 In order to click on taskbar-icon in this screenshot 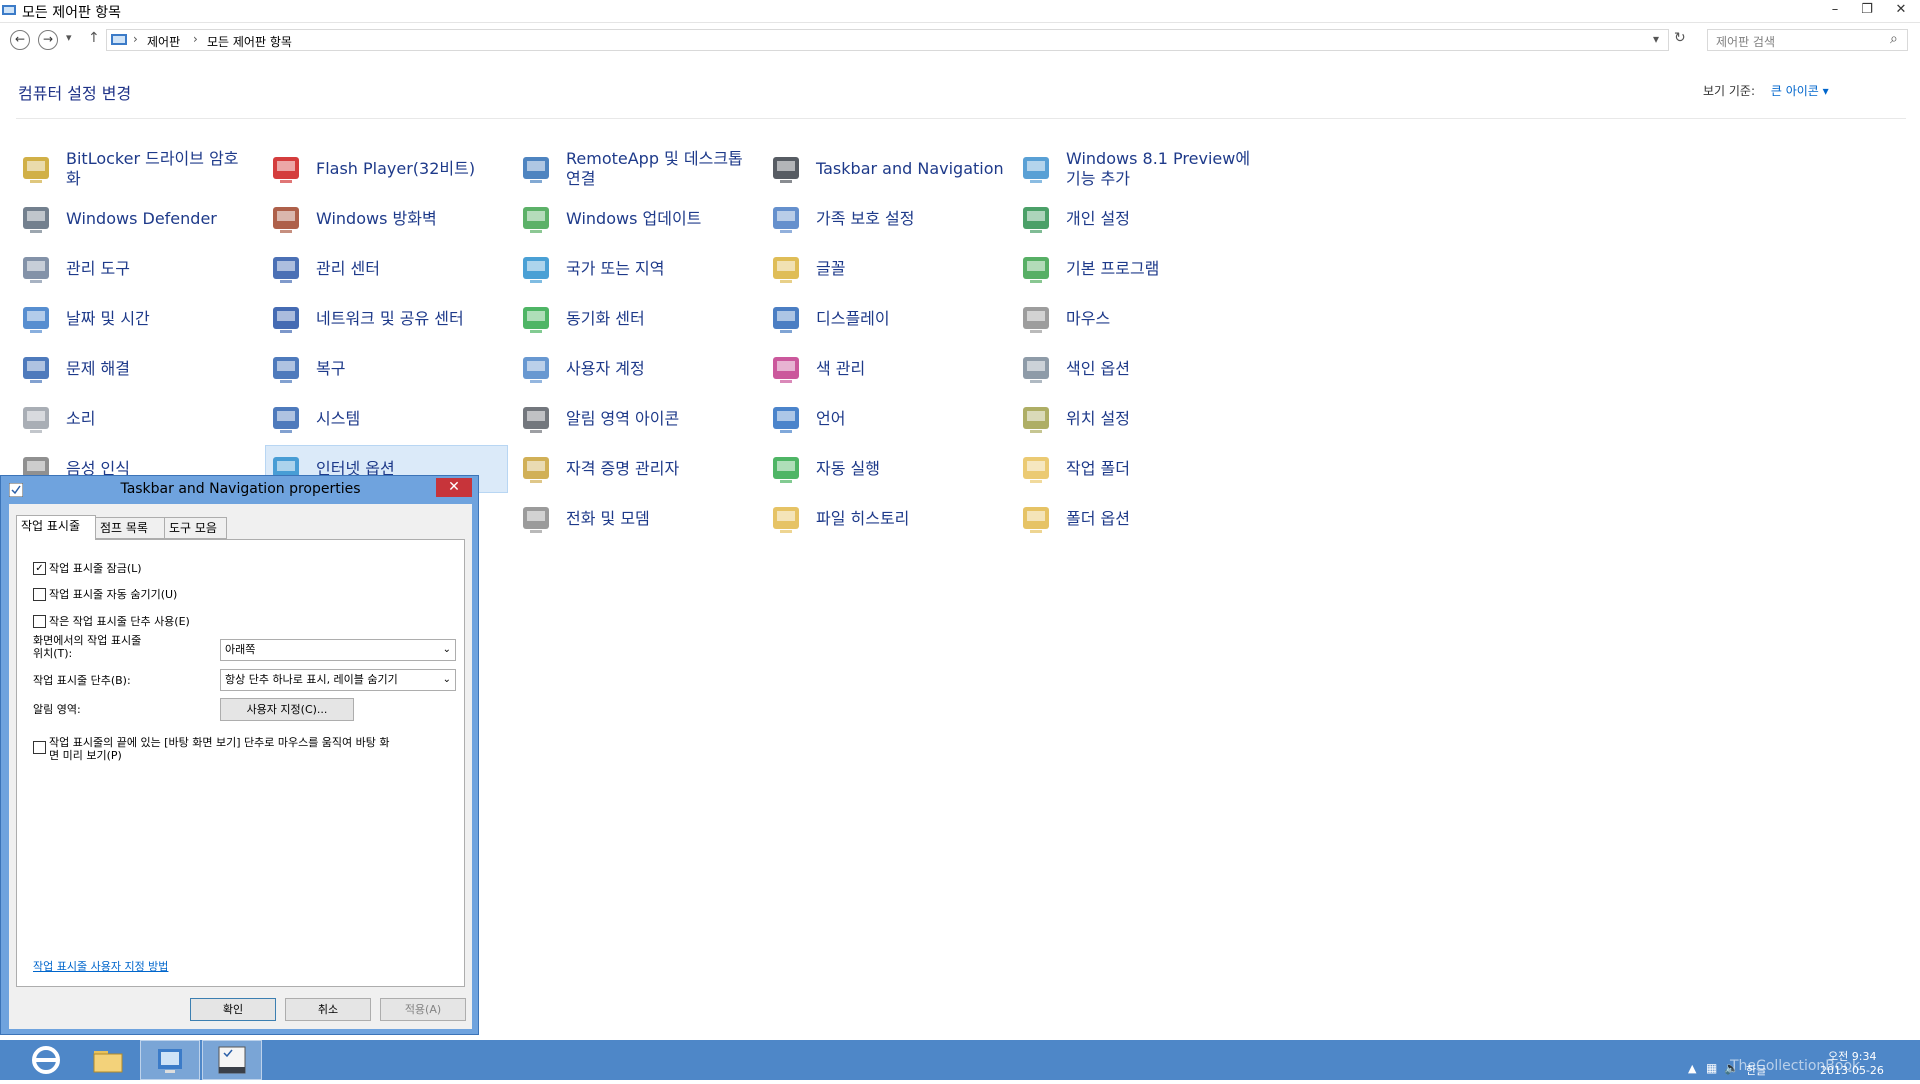, I will do `click(786, 170)`.